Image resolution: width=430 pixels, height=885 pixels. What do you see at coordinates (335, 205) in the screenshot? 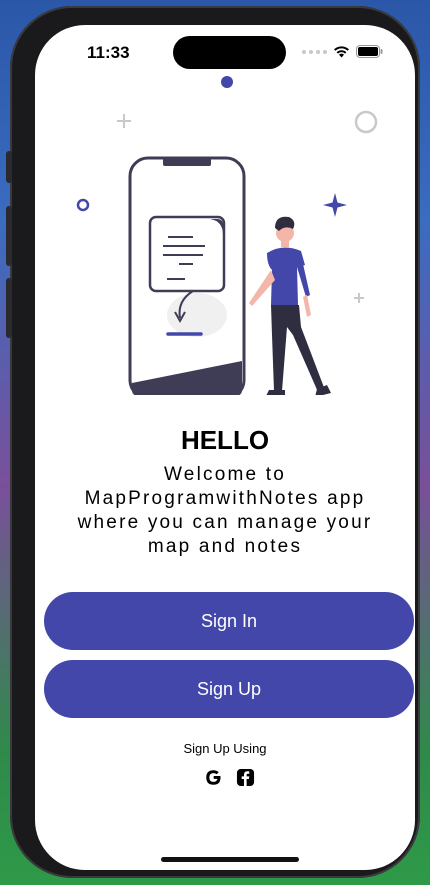
I see `decor-star-icon` at bounding box center [335, 205].